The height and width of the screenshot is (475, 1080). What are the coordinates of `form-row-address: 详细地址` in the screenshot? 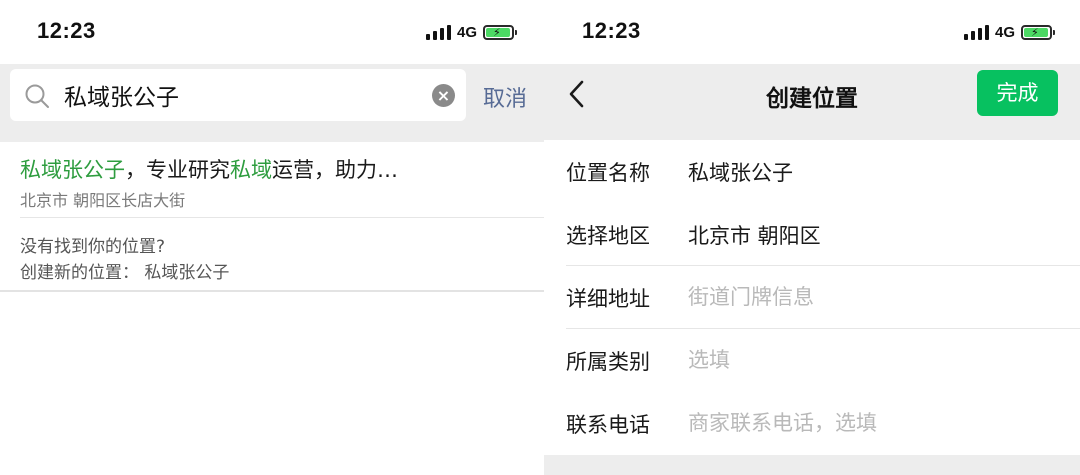 It's located at (812, 297).